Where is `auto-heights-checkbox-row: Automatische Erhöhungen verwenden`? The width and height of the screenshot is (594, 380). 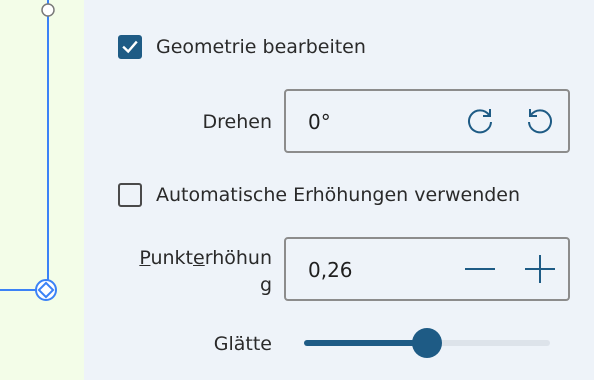 auto-heights-checkbox-row: Automatische Erhöhungen verwenden is located at coordinates (319, 195).